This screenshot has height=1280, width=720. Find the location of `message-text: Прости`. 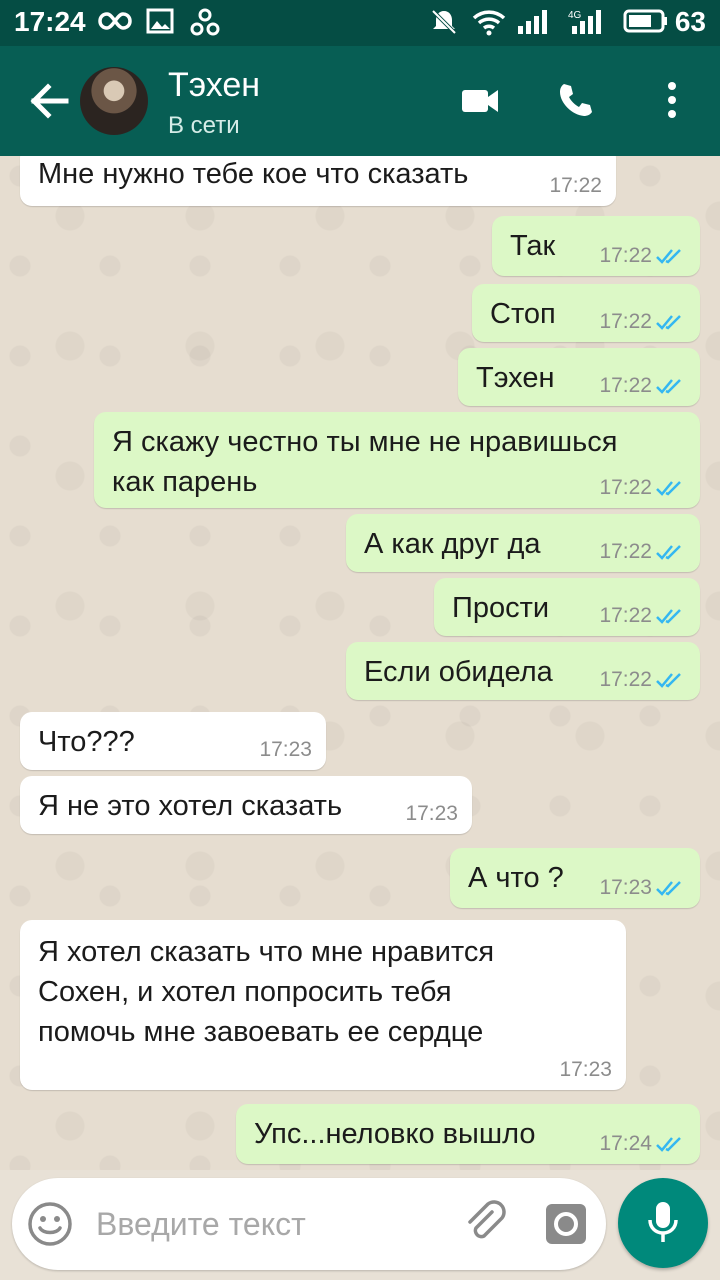

message-text: Прости is located at coordinates (501, 608).